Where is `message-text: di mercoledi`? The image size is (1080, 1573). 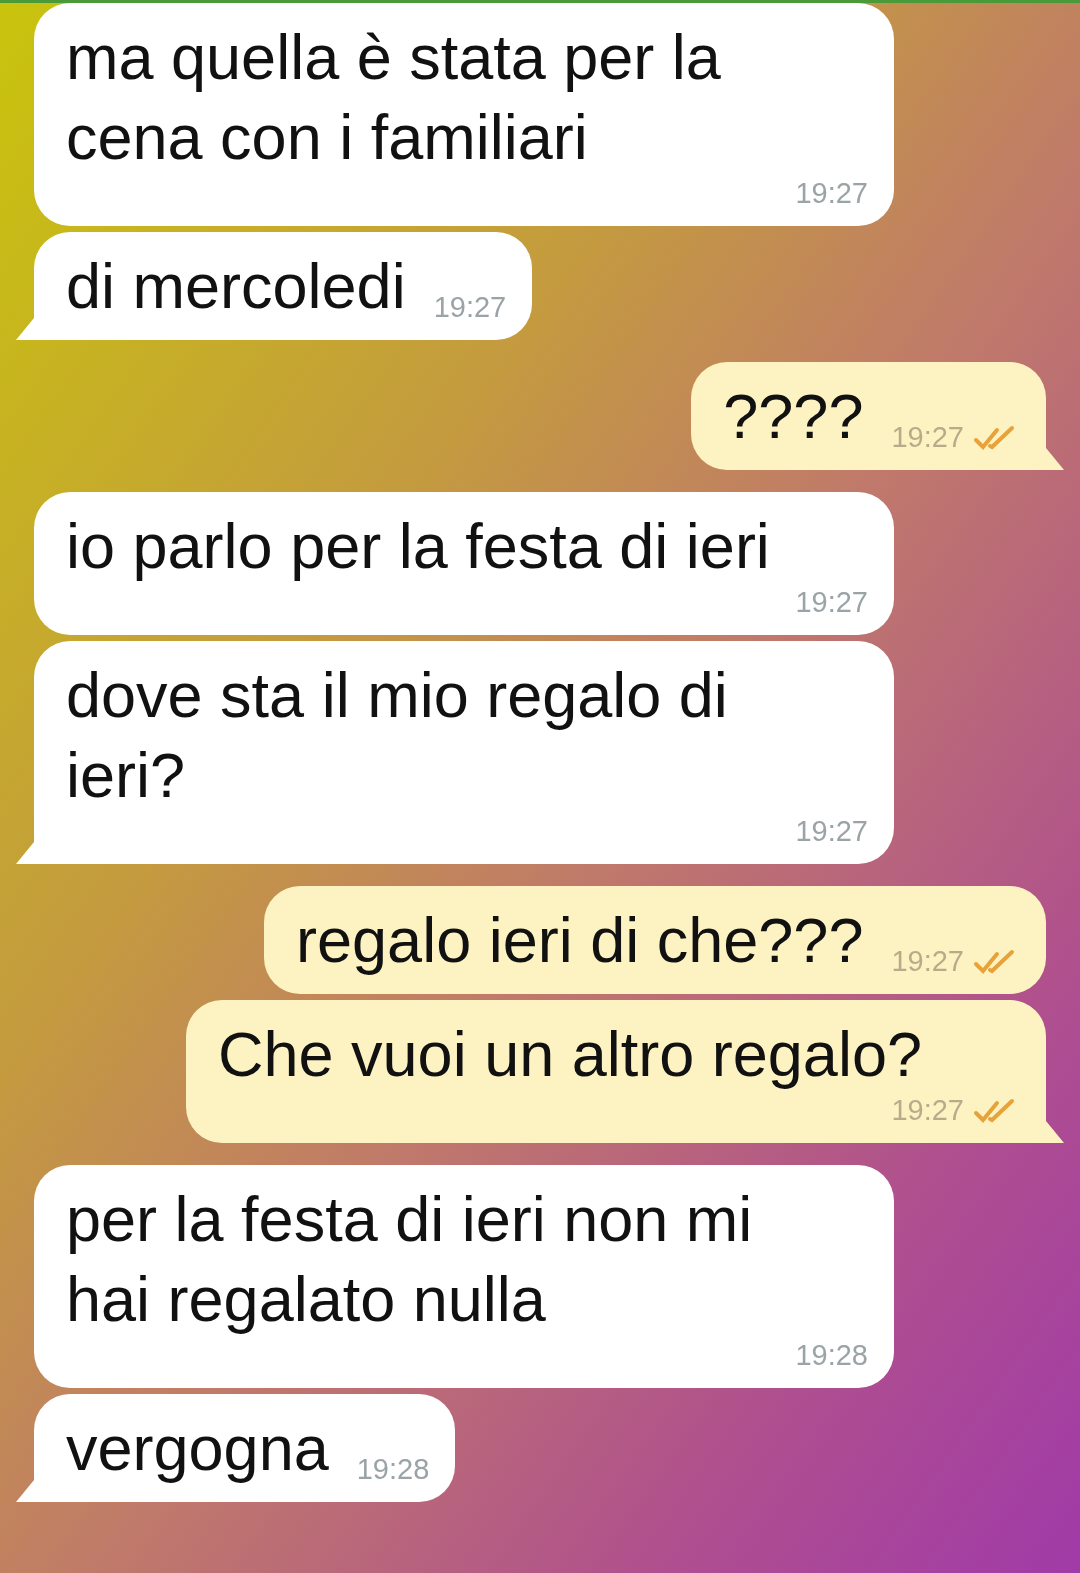
message-text: di mercoledi is located at coordinates (236, 286).